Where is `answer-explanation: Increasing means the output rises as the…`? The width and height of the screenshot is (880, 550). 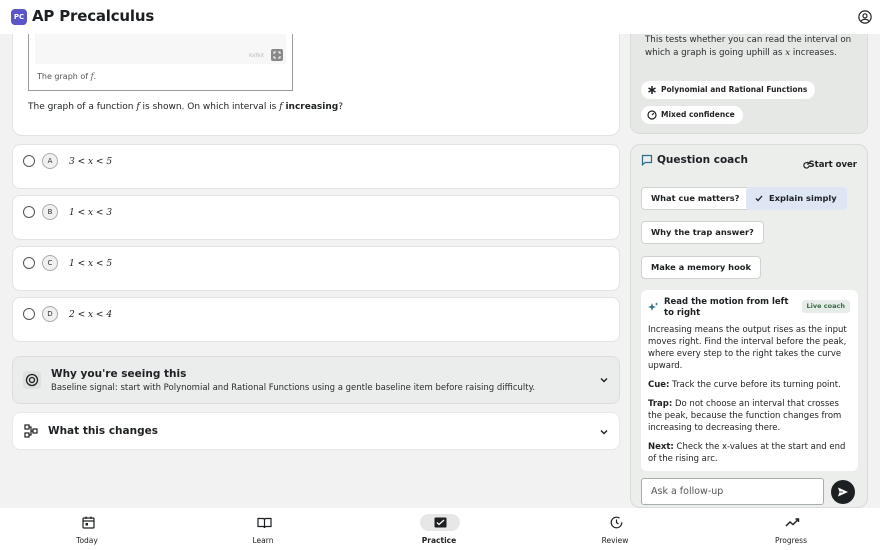
answer-explanation: Increasing means the output rises as the… is located at coordinates (747, 348).